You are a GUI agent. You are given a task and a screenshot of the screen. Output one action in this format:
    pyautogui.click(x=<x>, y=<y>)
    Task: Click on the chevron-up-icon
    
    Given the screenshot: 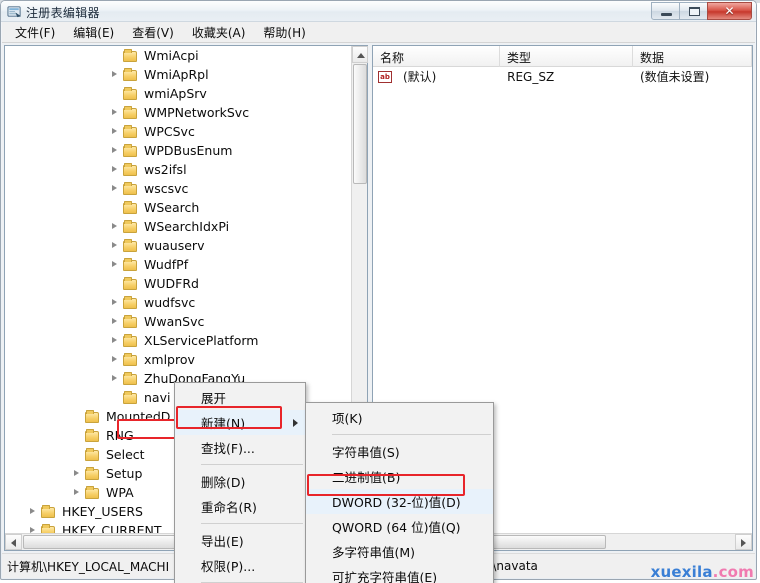 What is the action you would take?
    pyautogui.click(x=361, y=55)
    